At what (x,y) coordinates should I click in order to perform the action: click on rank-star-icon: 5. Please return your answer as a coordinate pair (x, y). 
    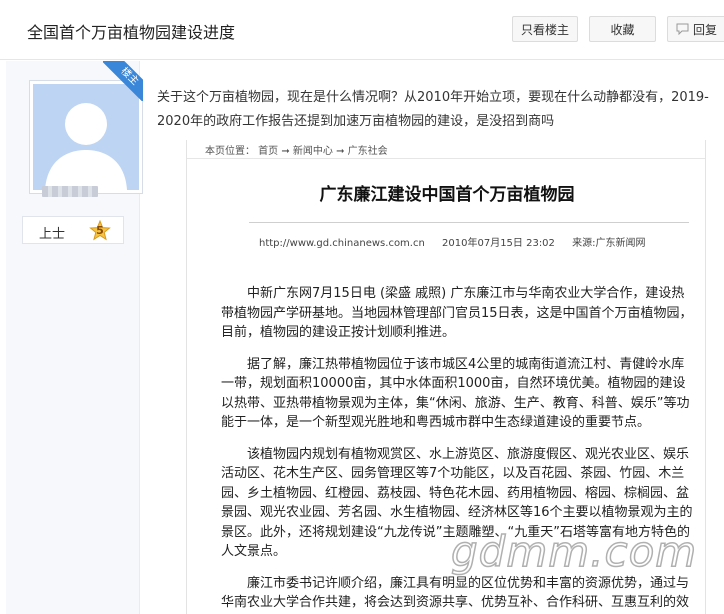
    Looking at the image, I should click on (100, 230).